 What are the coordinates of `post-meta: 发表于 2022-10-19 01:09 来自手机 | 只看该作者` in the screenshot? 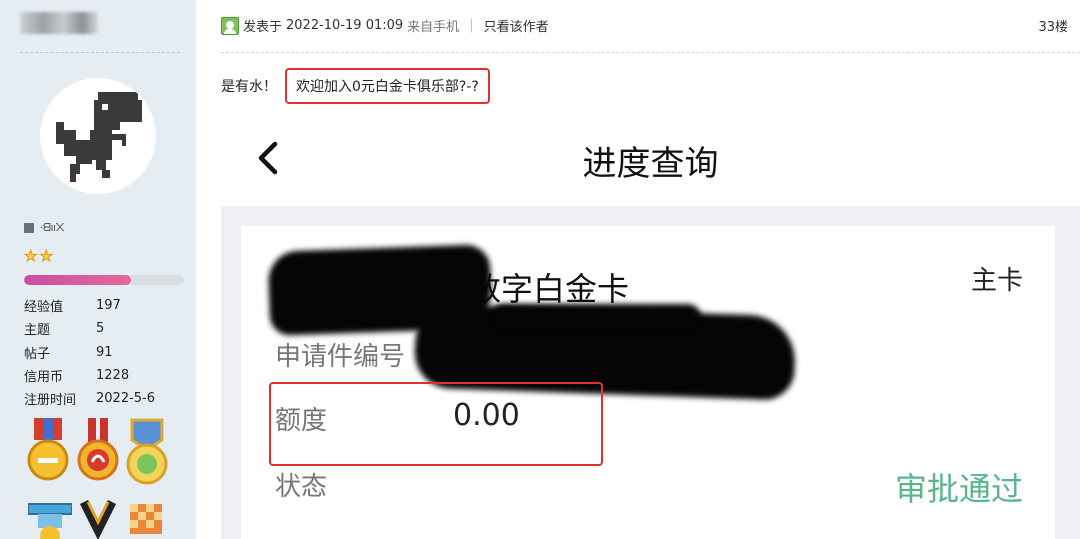 It's located at (385, 25).